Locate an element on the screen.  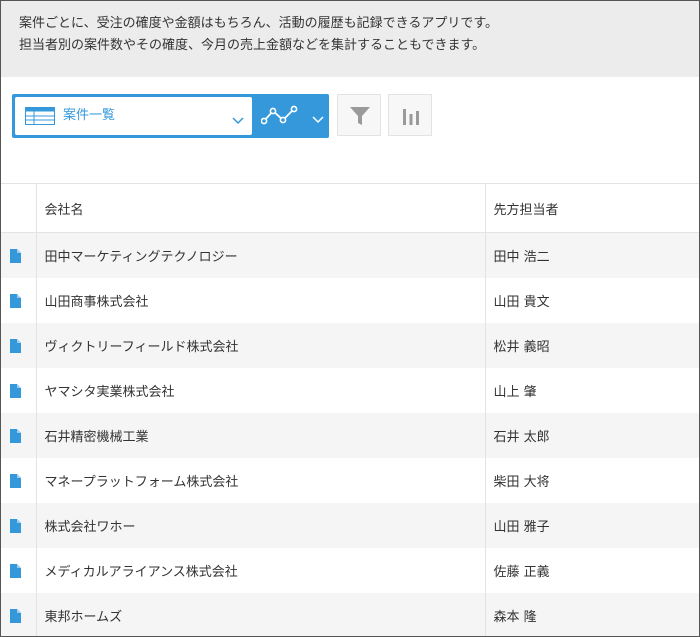
cell-contact: 佐藤 正義 is located at coordinates (592, 570).